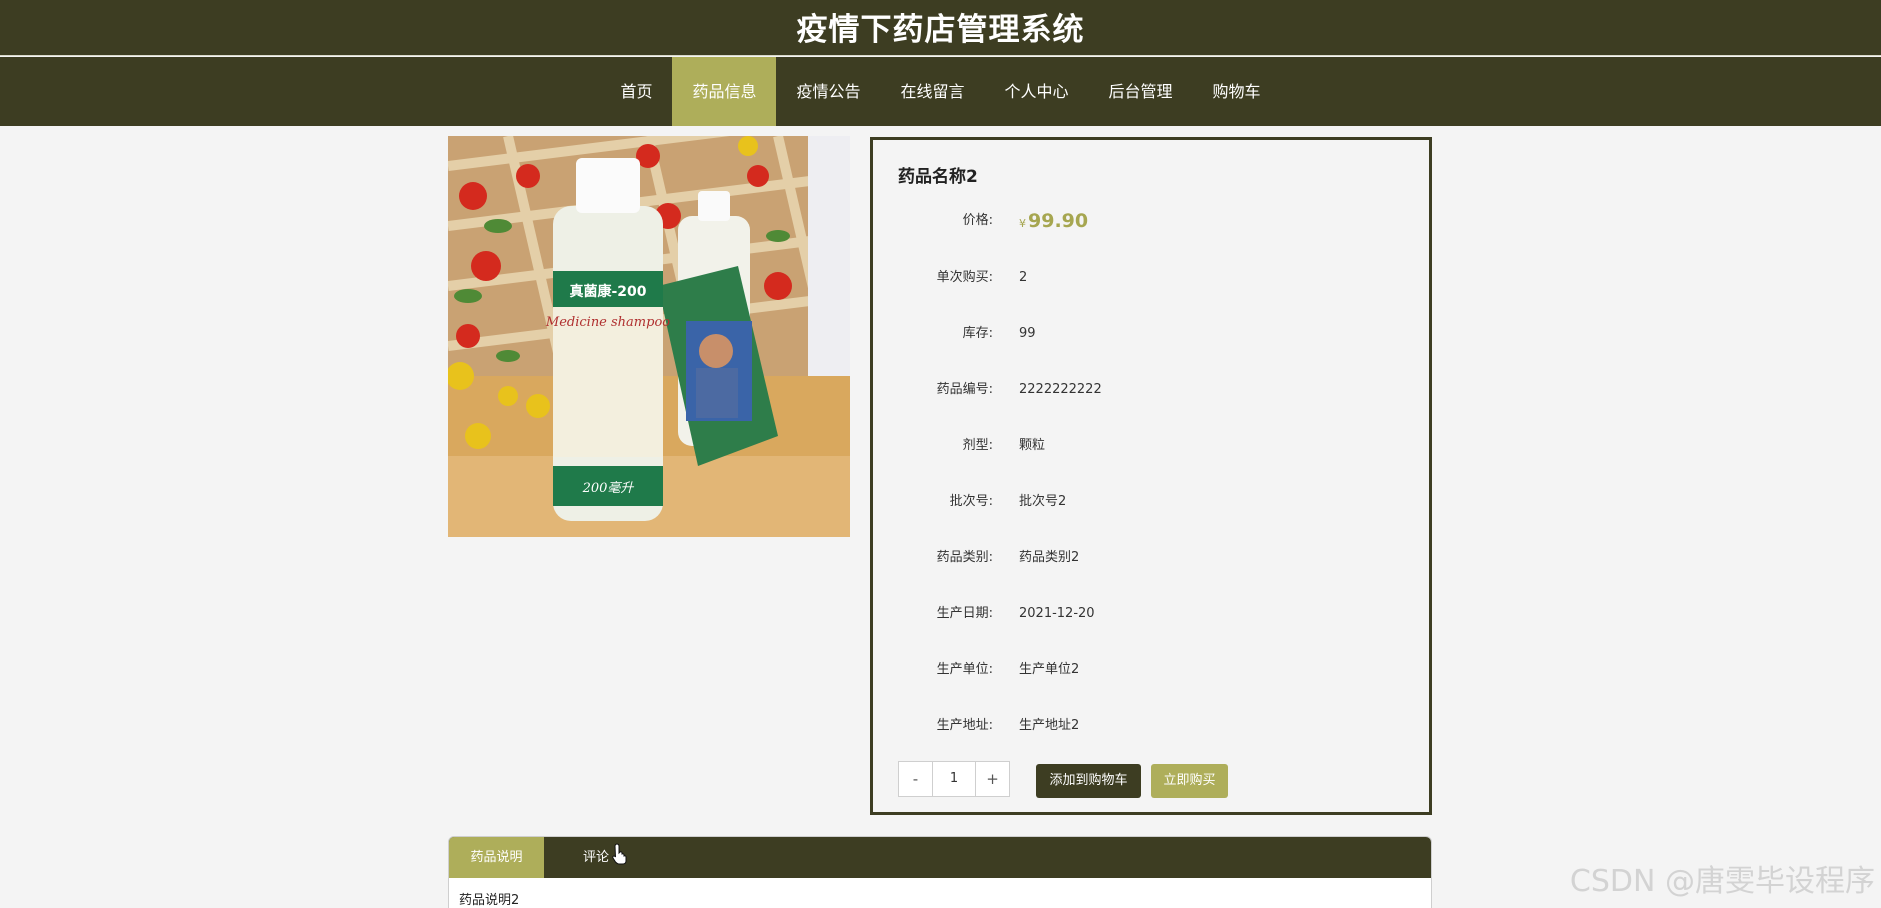 Image resolution: width=1881 pixels, height=908 pixels. I want to click on field-row-dosage-form: 剂型: 颗粒, so click(1148, 446).